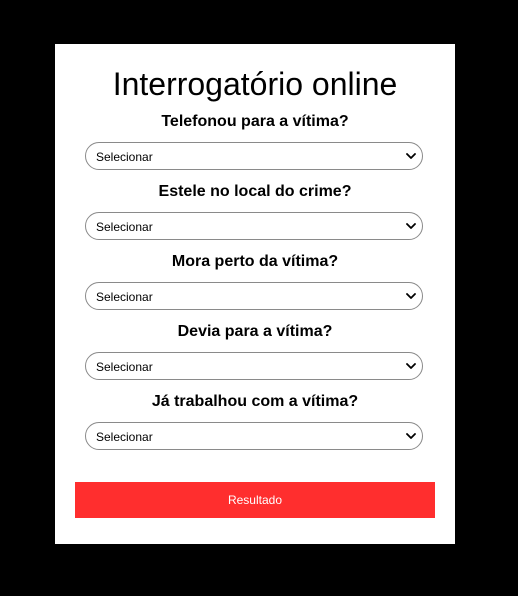  What do you see at coordinates (254, 436) in the screenshot?
I see `select-worked-with: Selecionar` at bounding box center [254, 436].